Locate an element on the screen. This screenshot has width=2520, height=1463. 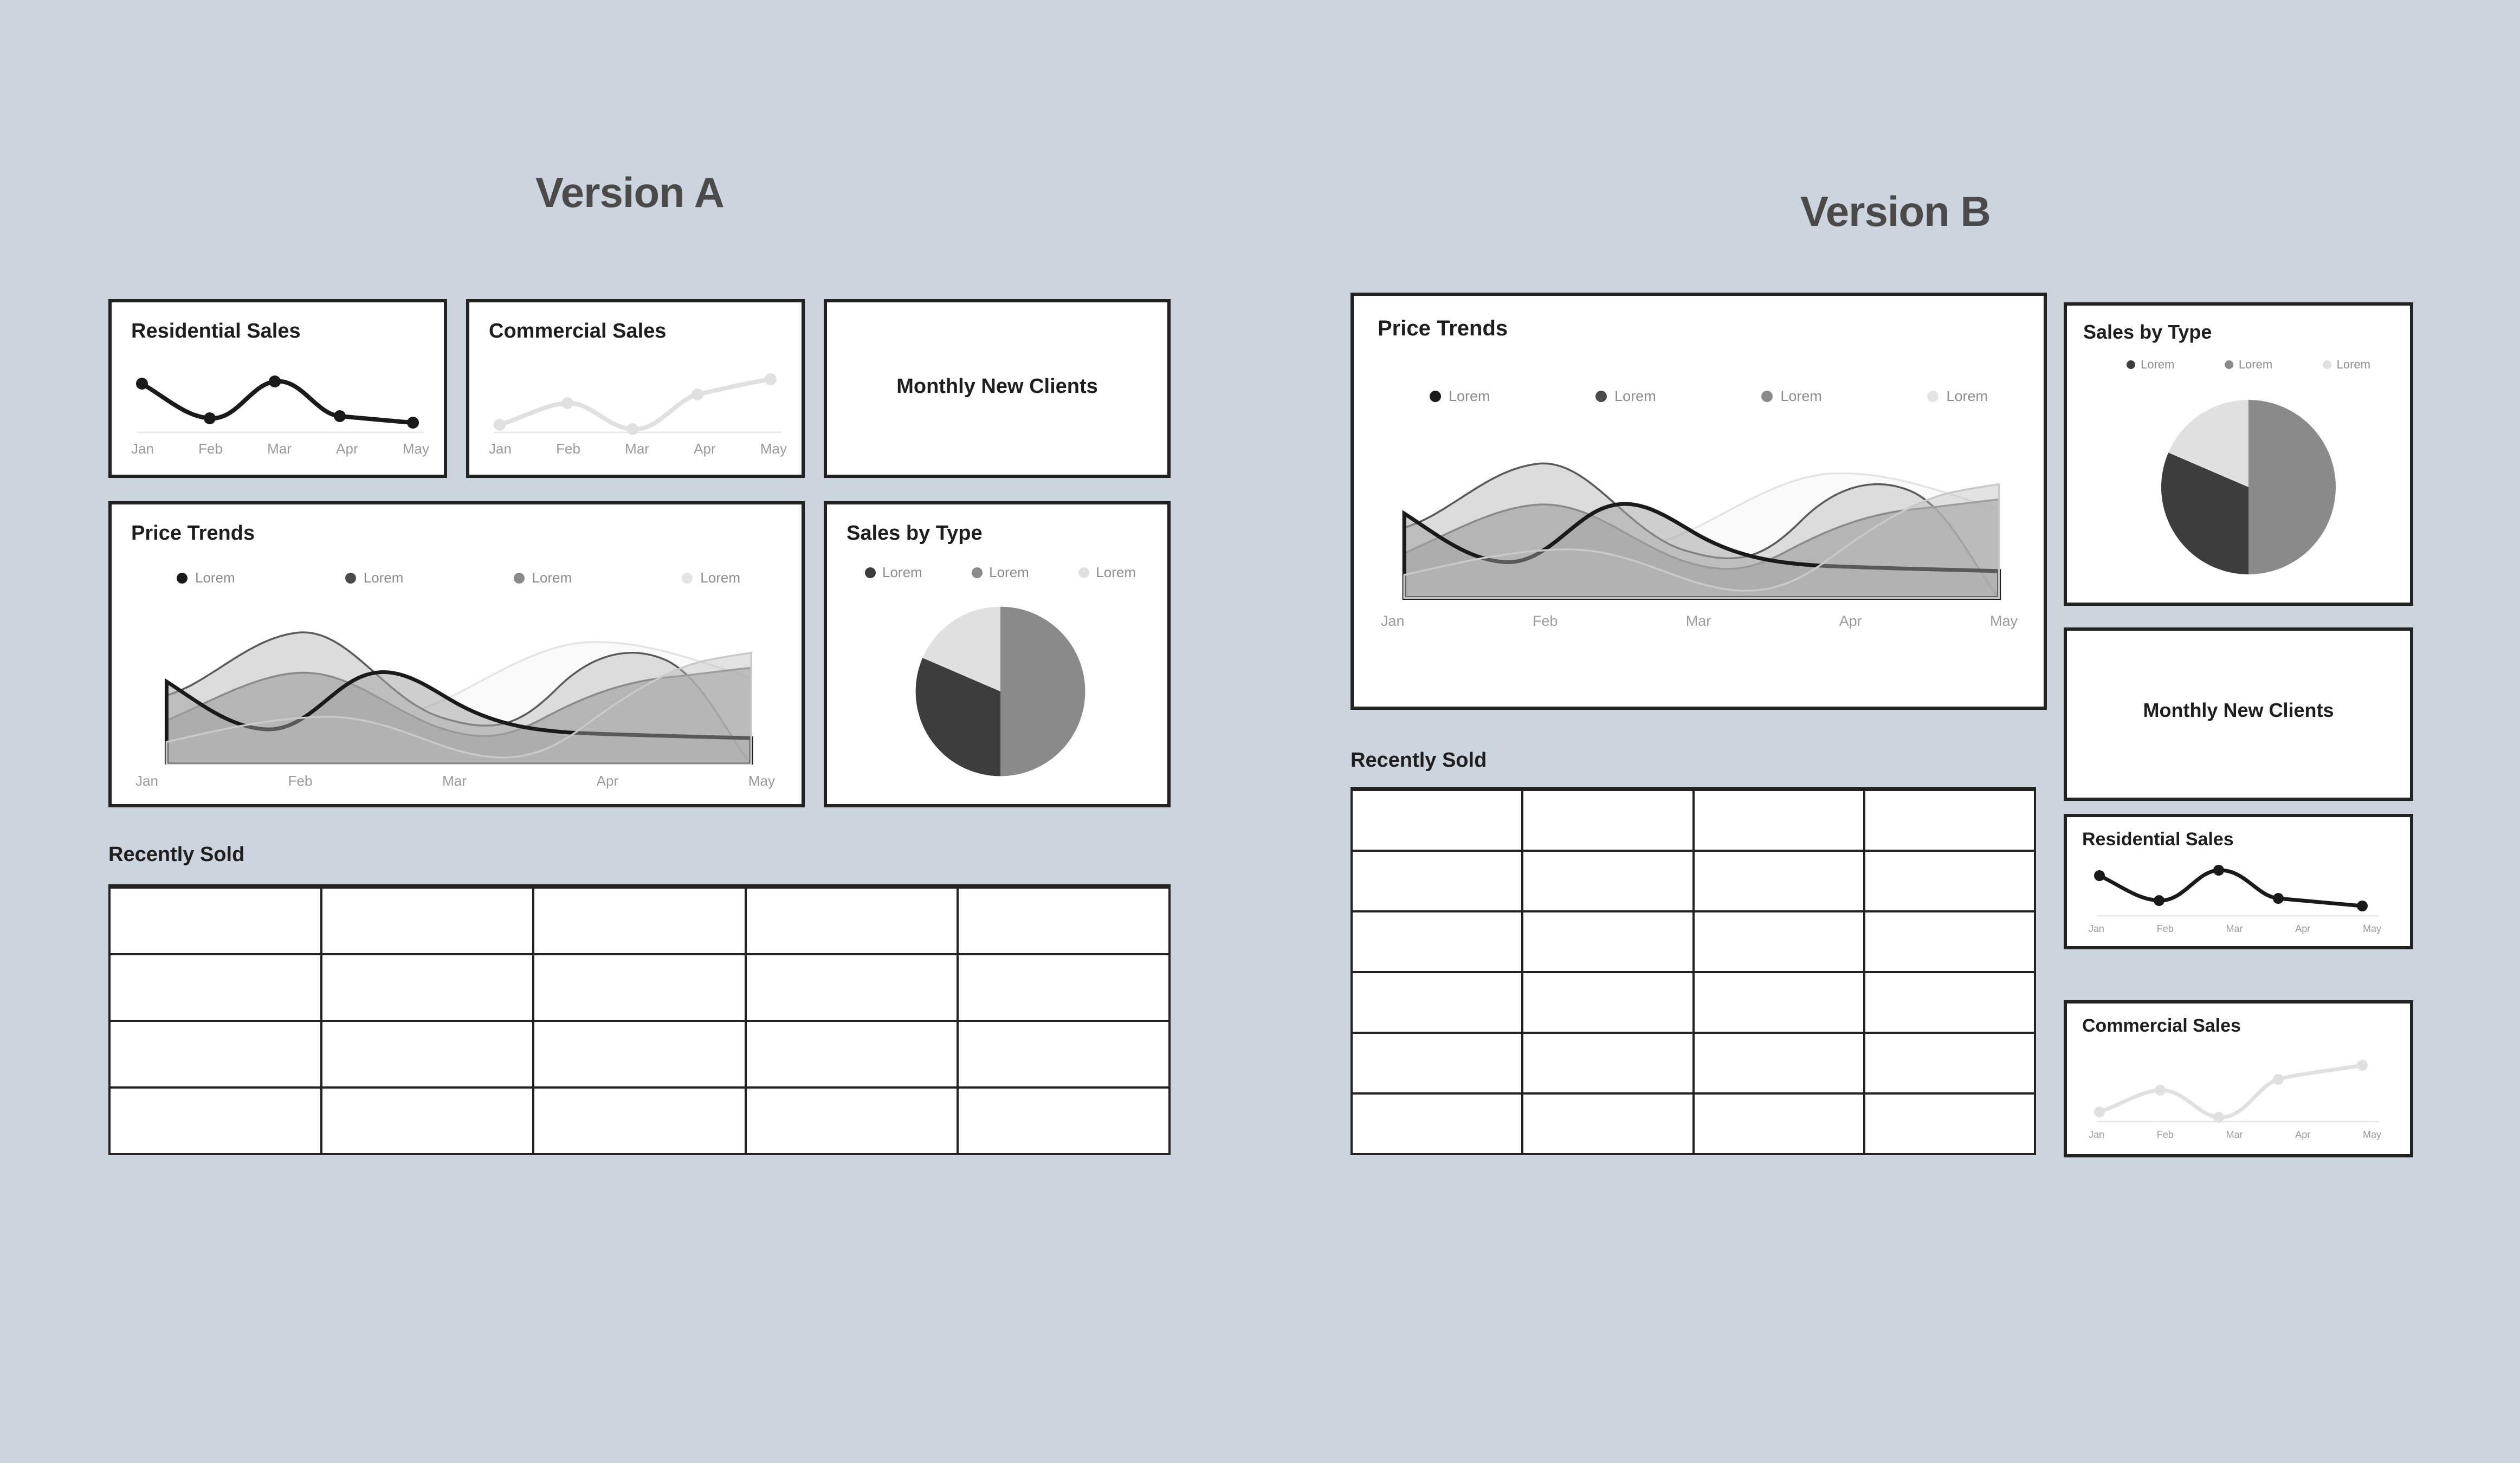
card-sales-by-type-a: Sales by Type Lorem Lorem Lorem is located at coordinates (998, 654).